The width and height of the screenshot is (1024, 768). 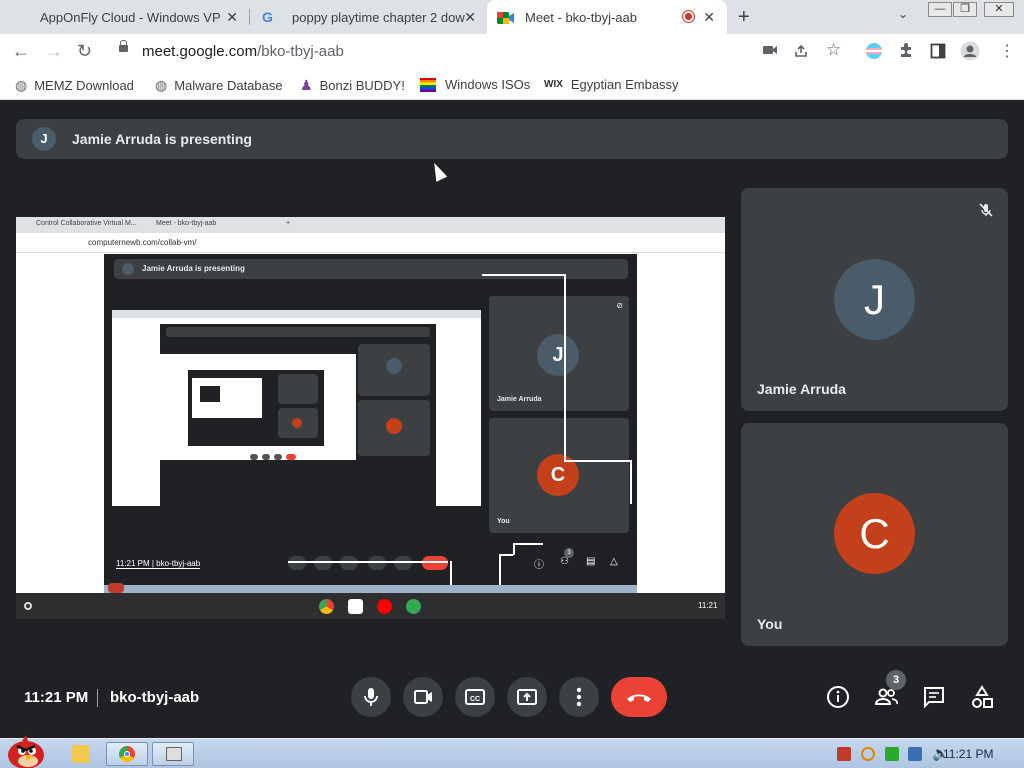 What do you see at coordinates (413, 606) in the screenshot?
I see `meet-icon` at bounding box center [413, 606].